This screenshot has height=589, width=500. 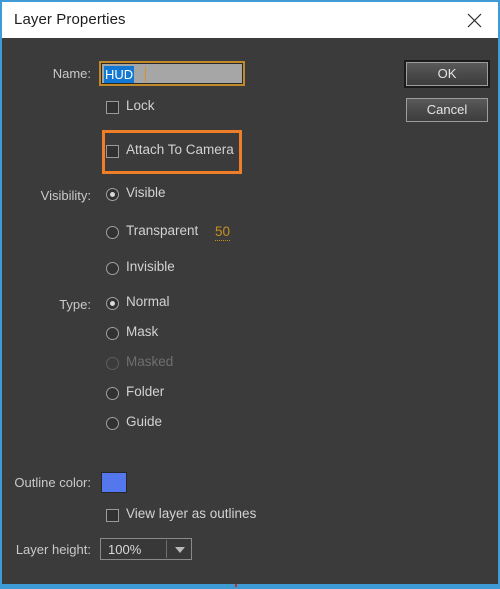 I want to click on radio-guide, so click(x=112, y=423).